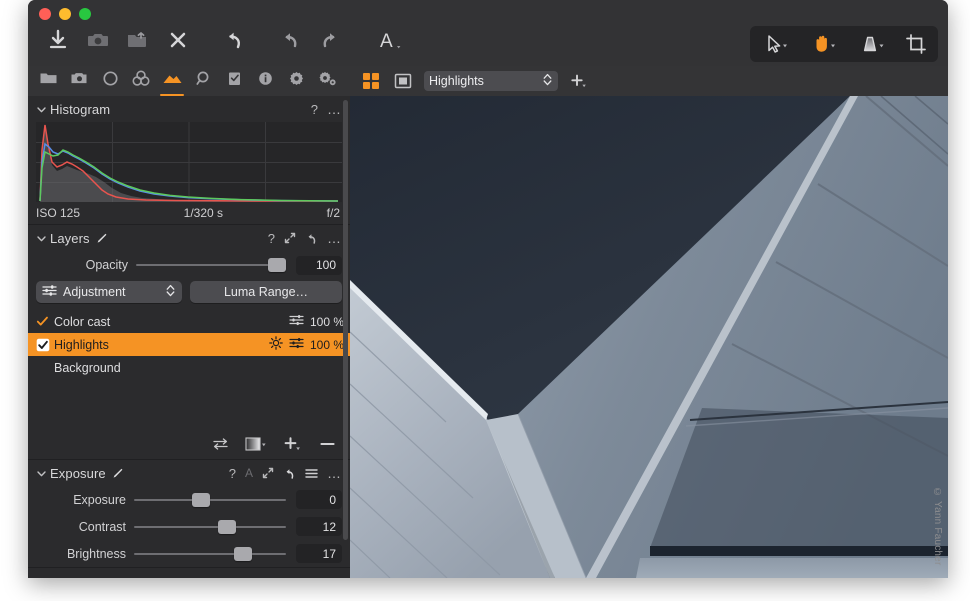  I want to click on hand-tool-icon, so click(825, 44).